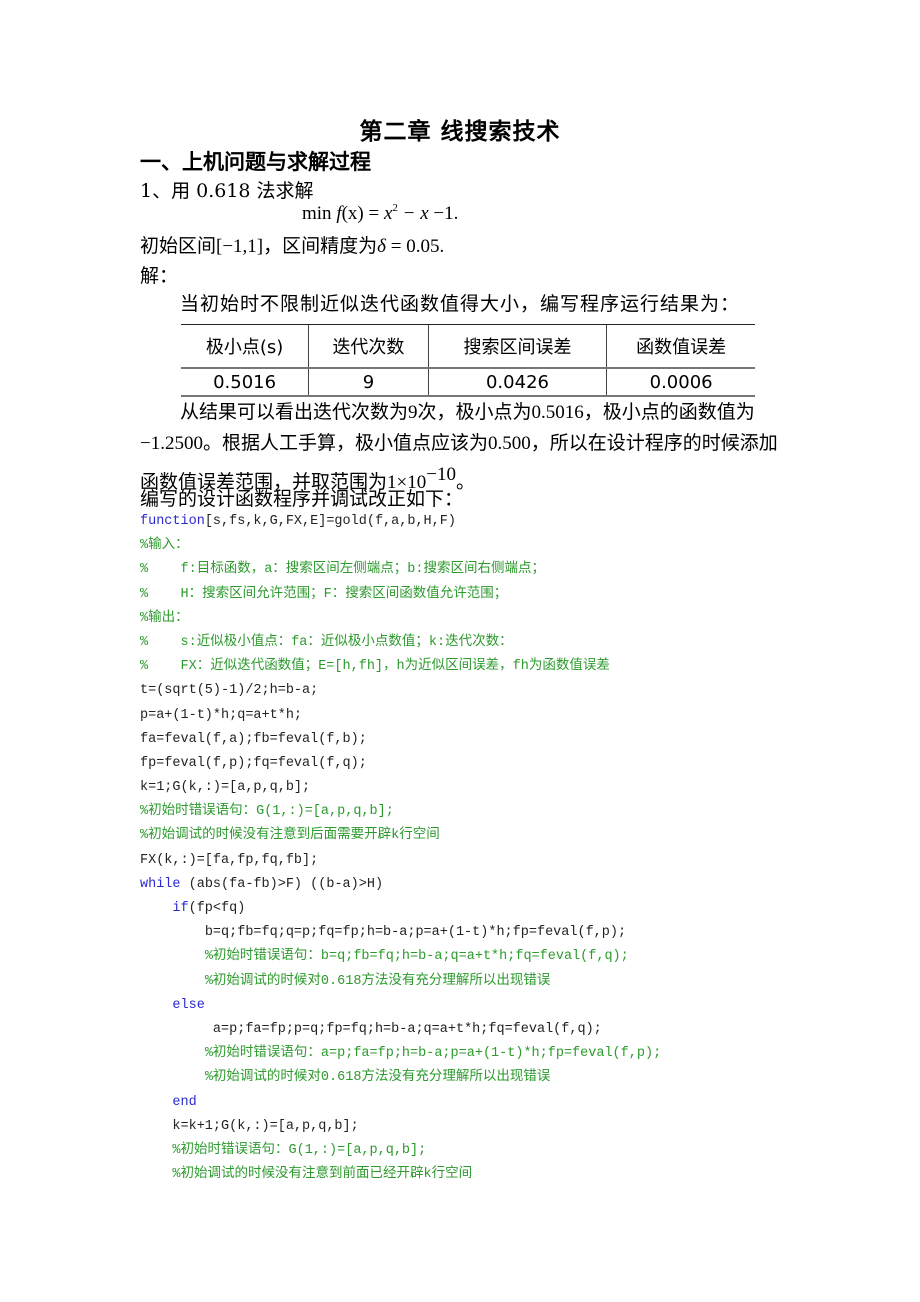  Describe the element at coordinates (217, 908) in the screenshot. I see `code-text: (fp<fq)` at that location.